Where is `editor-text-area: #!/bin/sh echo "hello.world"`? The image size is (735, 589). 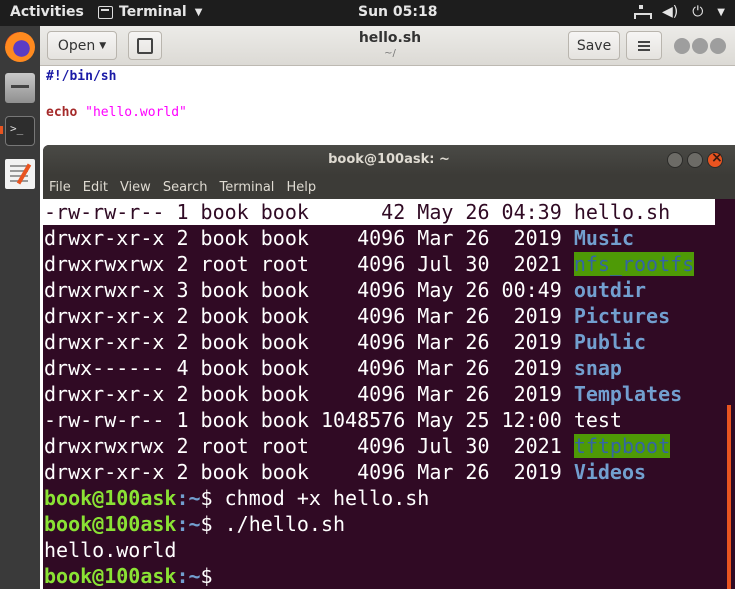
editor-text-area: #!/bin/sh echo "hello.world" is located at coordinates (387, 95).